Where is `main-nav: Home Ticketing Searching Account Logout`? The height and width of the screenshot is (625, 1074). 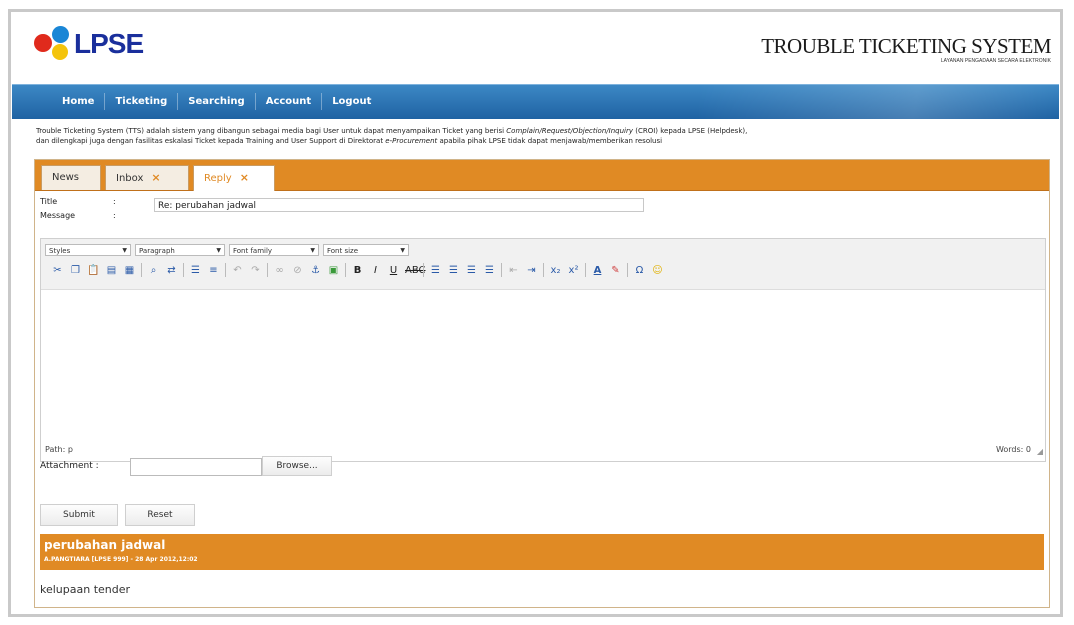 main-nav: Home Ticketing Searching Account Logout is located at coordinates (535, 101).